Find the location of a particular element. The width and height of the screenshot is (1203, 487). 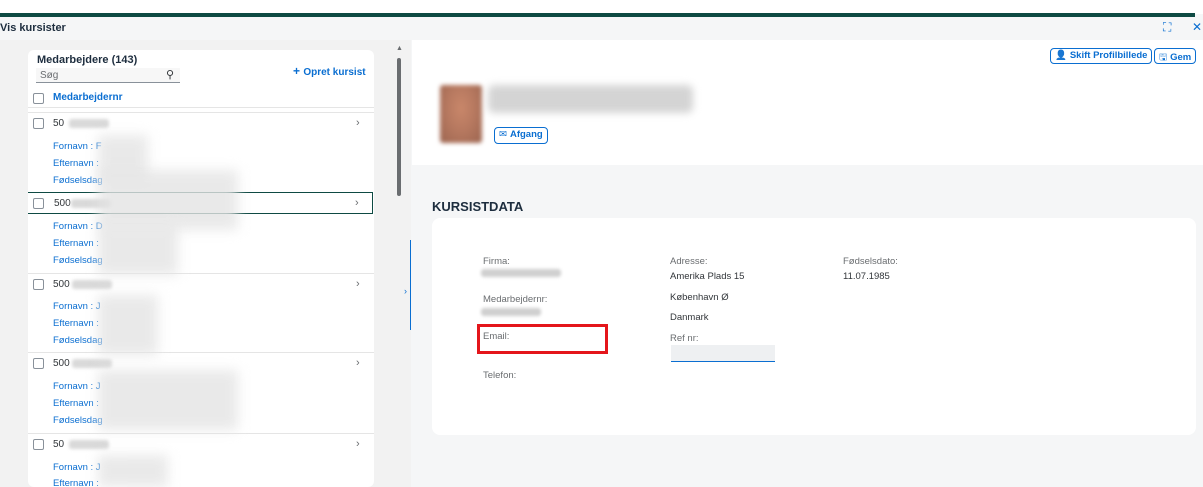

profile-name-blurred is located at coordinates (590, 99).